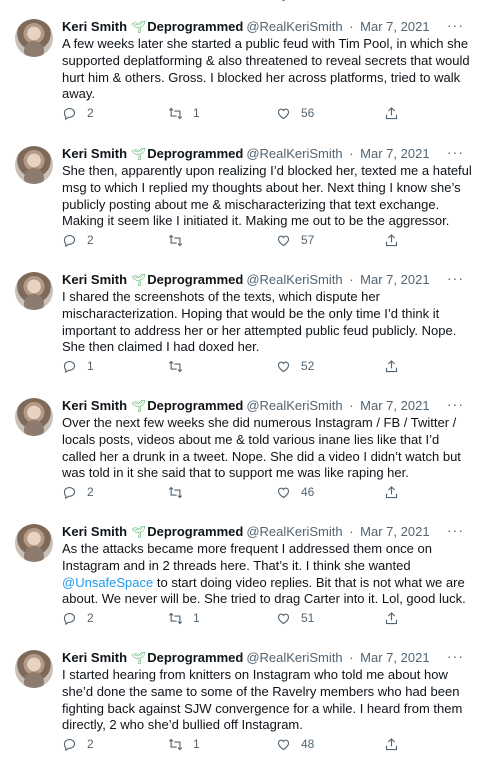 The image size is (480, 759). I want to click on reply-count: 2, so click(90, 113).